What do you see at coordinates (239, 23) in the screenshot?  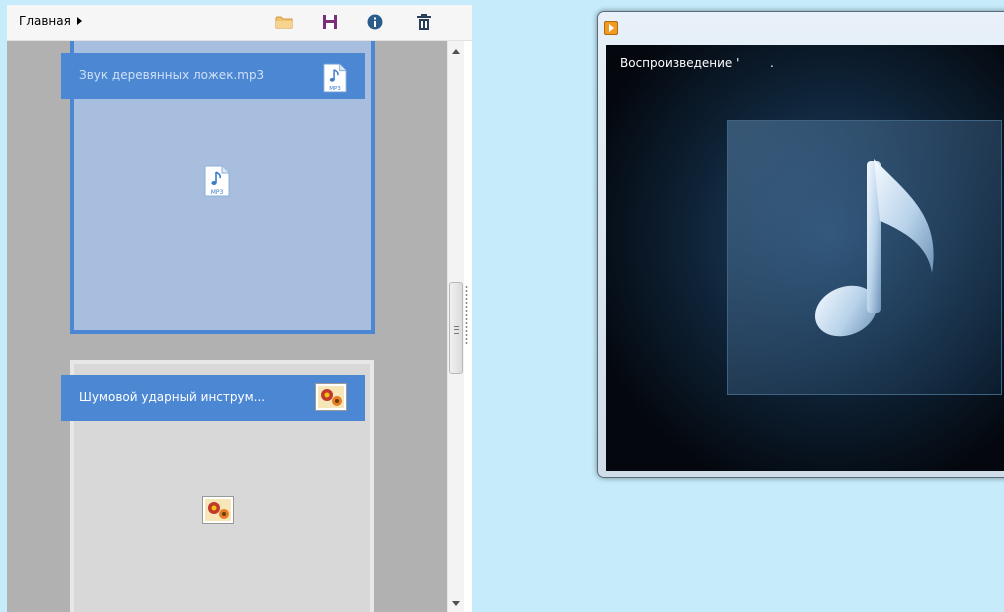 I see `toolbar: Главная` at bounding box center [239, 23].